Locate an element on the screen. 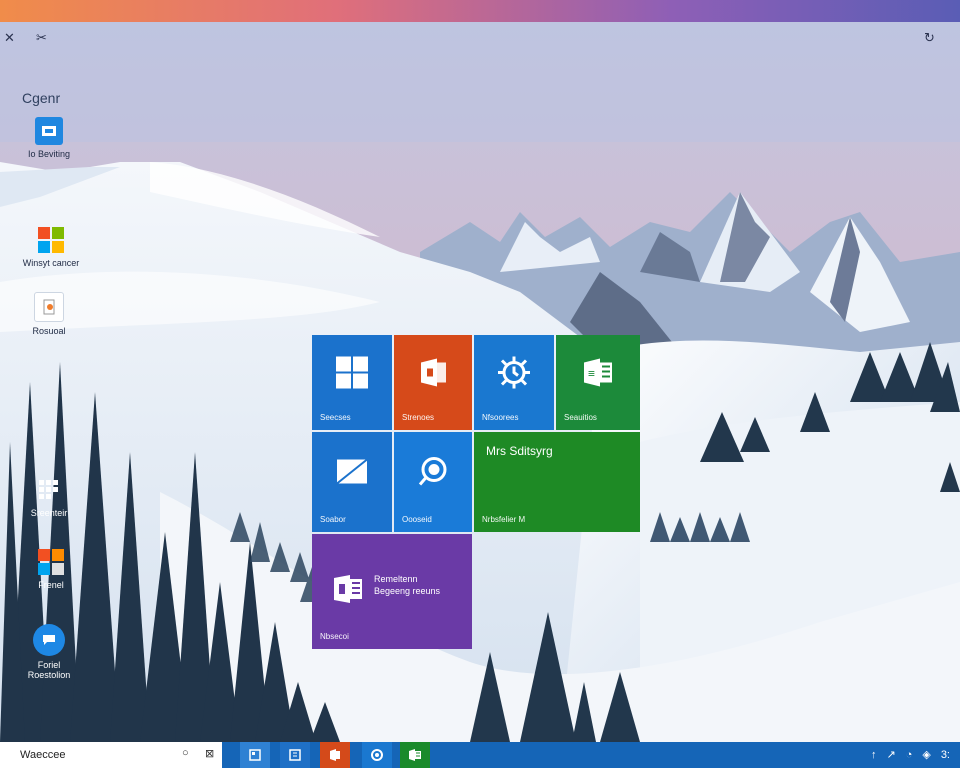 This screenshot has height=768, width=960. taskbar-app-office is located at coordinates (335, 755).